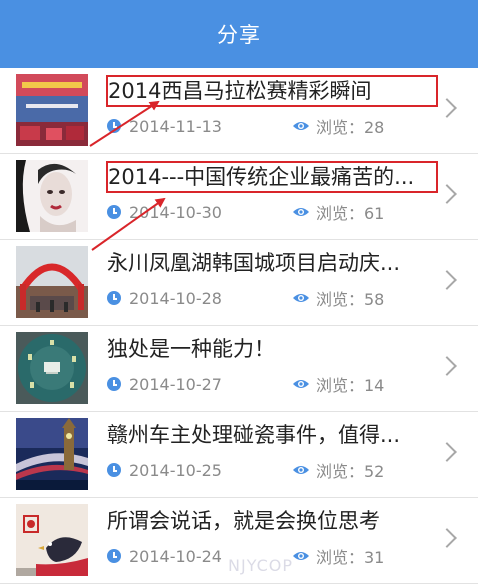 This screenshot has width=478, height=587. What do you see at coordinates (175, 556) in the screenshot?
I see `date-text: 2014-10-24` at bounding box center [175, 556].